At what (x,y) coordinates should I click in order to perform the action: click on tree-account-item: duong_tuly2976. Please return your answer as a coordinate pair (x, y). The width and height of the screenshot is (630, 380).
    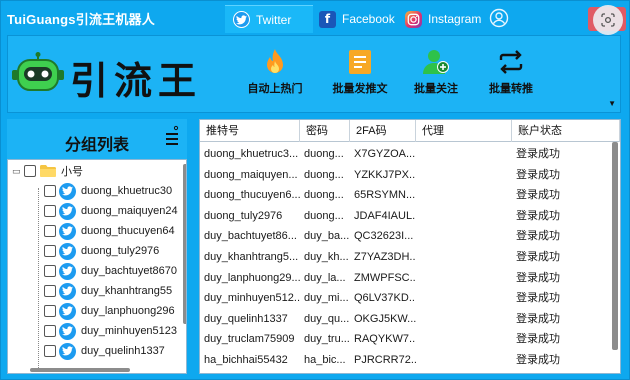
    Looking at the image, I should click on (115, 251).